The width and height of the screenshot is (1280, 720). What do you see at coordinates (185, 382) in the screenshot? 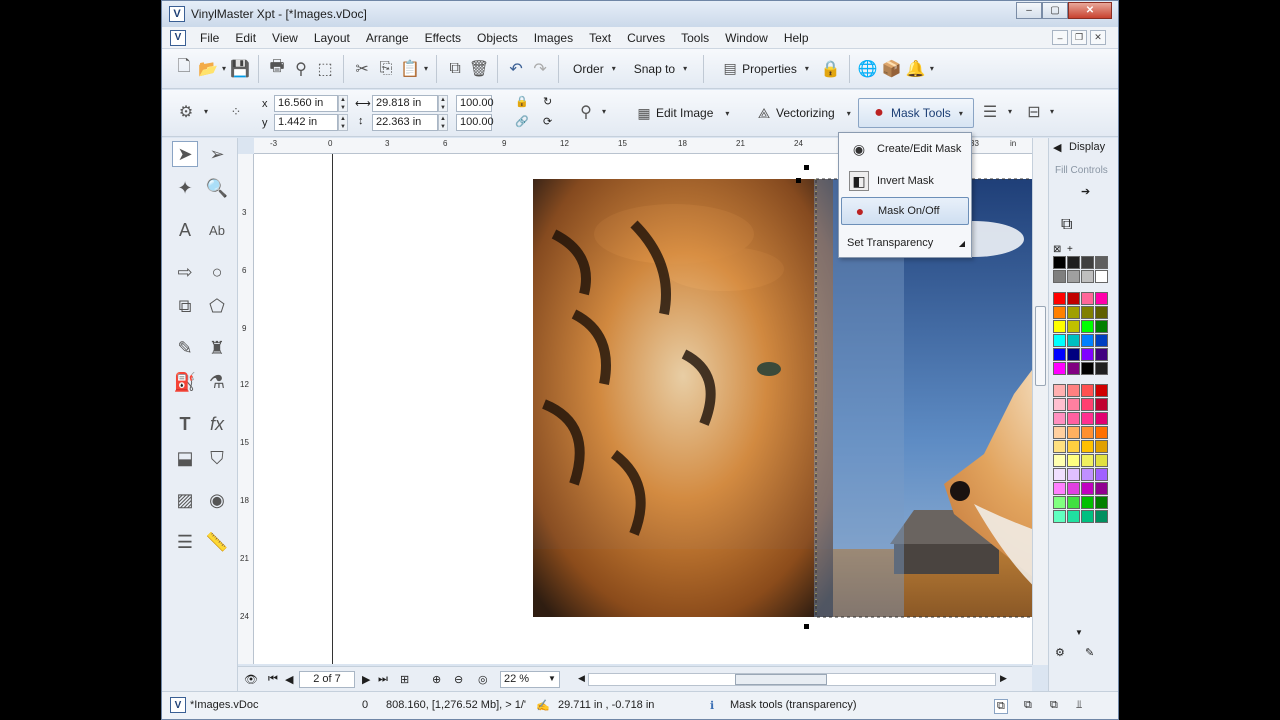
I see `fill-tool-icon: ⛽` at bounding box center [185, 382].